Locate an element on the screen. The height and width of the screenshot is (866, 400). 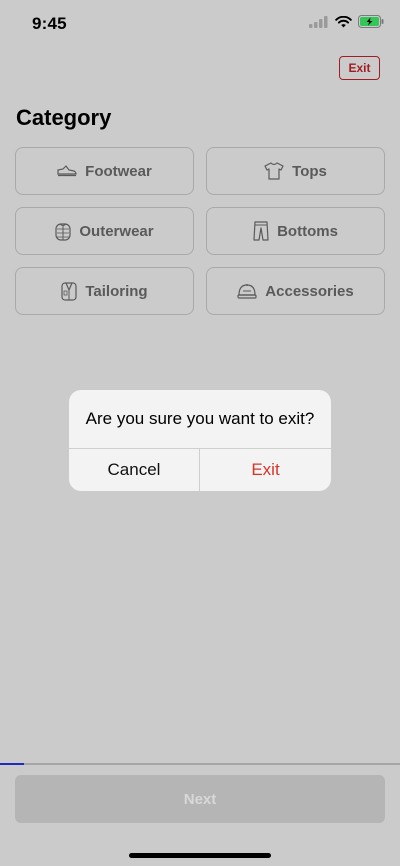
cap-icon is located at coordinates (247, 291).